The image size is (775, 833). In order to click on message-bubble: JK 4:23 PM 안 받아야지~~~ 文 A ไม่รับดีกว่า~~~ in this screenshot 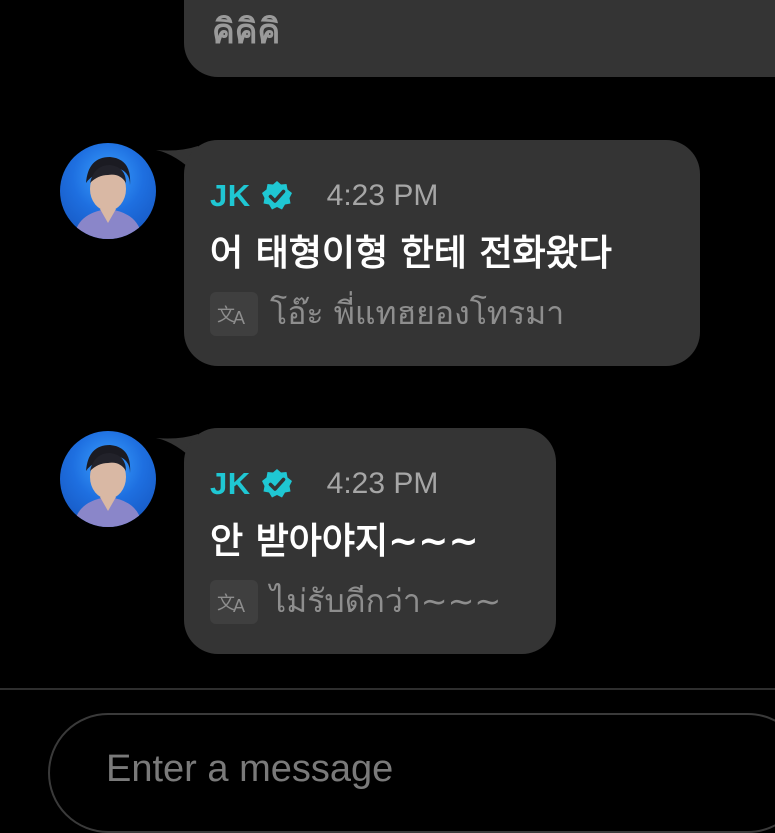, I will do `click(370, 541)`.